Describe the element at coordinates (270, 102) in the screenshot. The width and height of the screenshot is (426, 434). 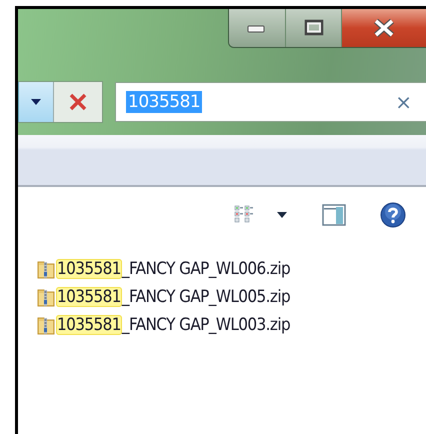
I see `search-field: 1035581 ×` at that location.